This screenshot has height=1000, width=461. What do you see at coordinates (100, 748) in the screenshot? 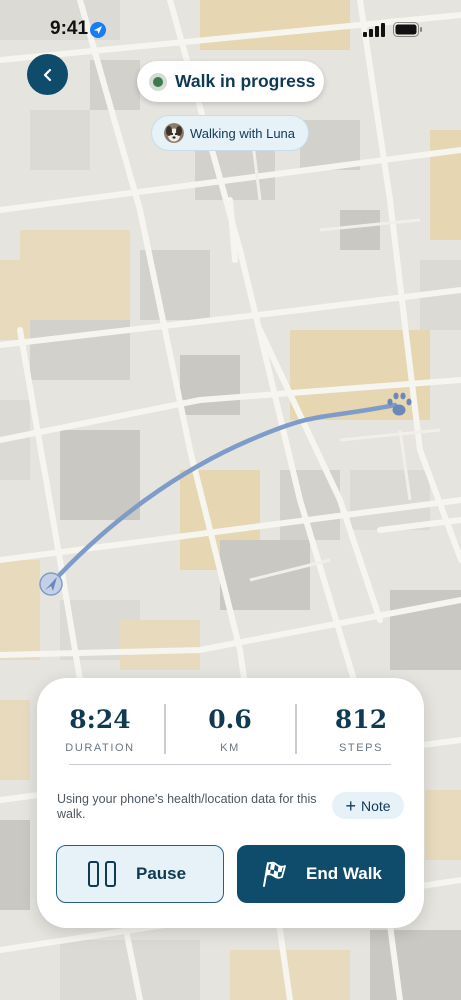
I see `duration-label: DURATION` at bounding box center [100, 748].